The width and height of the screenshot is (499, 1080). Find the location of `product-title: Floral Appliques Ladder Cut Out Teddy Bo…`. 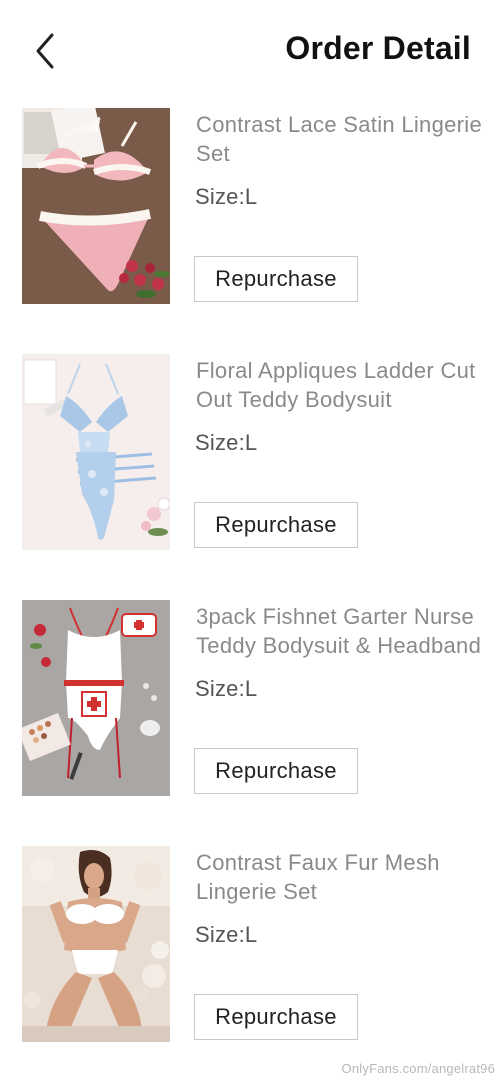

product-title: Floral Appliques Ladder Cut Out Teddy Bo… is located at coordinates (347, 385).